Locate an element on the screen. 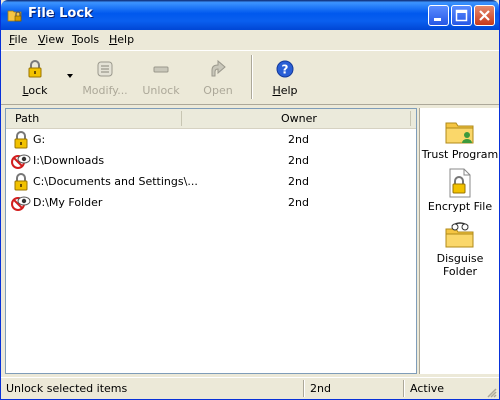  encrypt-file-label: Encrypt File is located at coordinates (460, 206).